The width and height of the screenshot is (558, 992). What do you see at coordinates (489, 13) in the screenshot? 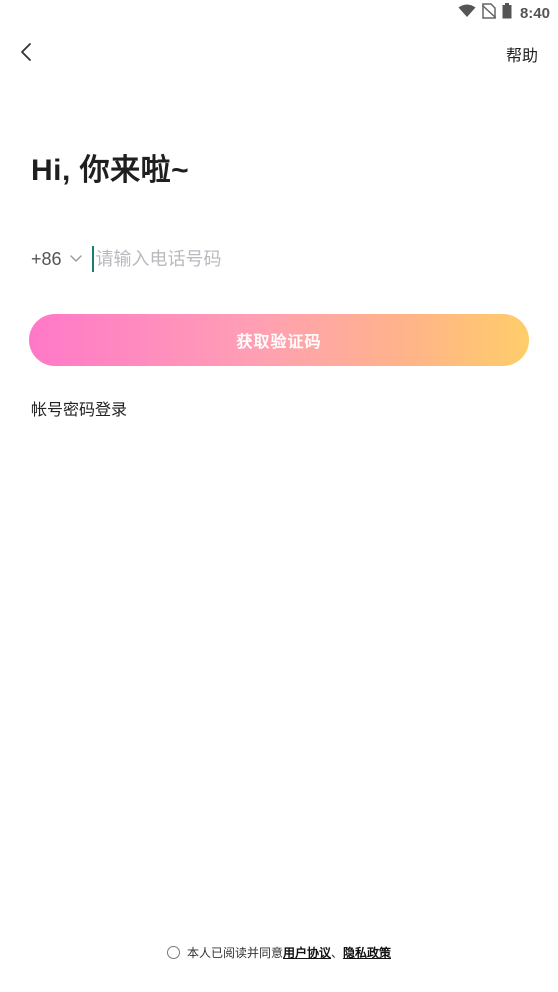
I see `no-sim-icon` at bounding box center [489, 13].